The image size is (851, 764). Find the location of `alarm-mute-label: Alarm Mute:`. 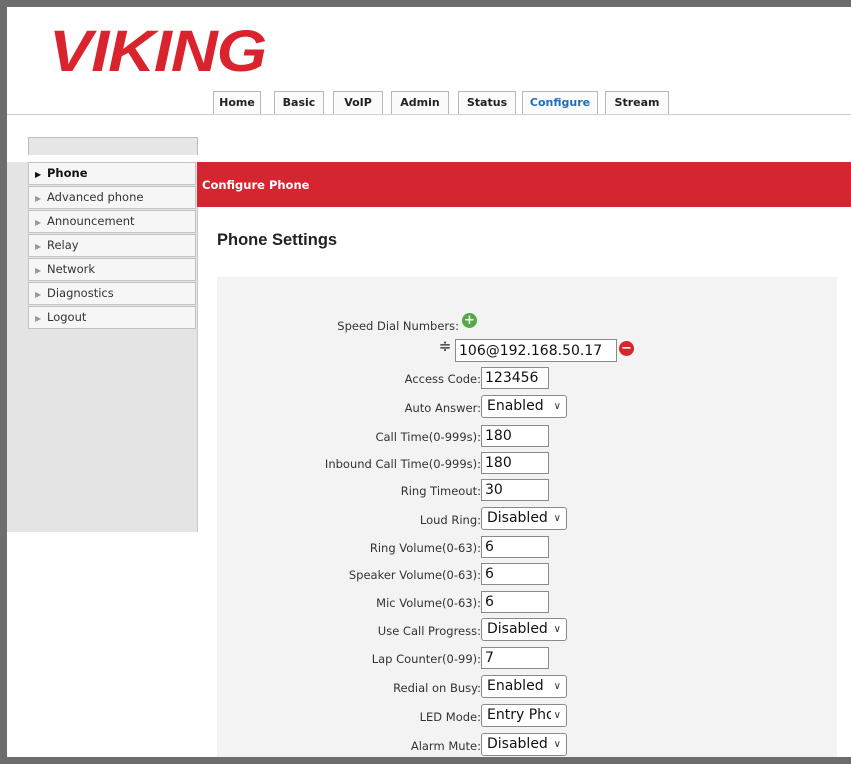

alarm-mute-label: Alarm Mute: is located at coordinates (445, 746).